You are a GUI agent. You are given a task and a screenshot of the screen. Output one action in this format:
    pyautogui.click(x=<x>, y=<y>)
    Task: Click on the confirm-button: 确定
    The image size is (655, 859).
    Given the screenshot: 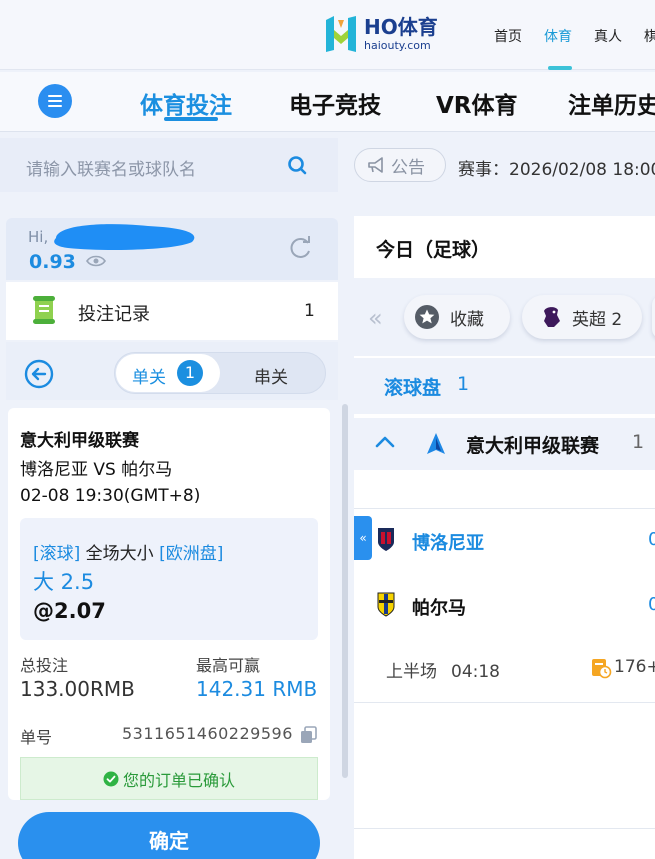 What is the action you would take?
    pyautogui.click(x=169, y=835)
    